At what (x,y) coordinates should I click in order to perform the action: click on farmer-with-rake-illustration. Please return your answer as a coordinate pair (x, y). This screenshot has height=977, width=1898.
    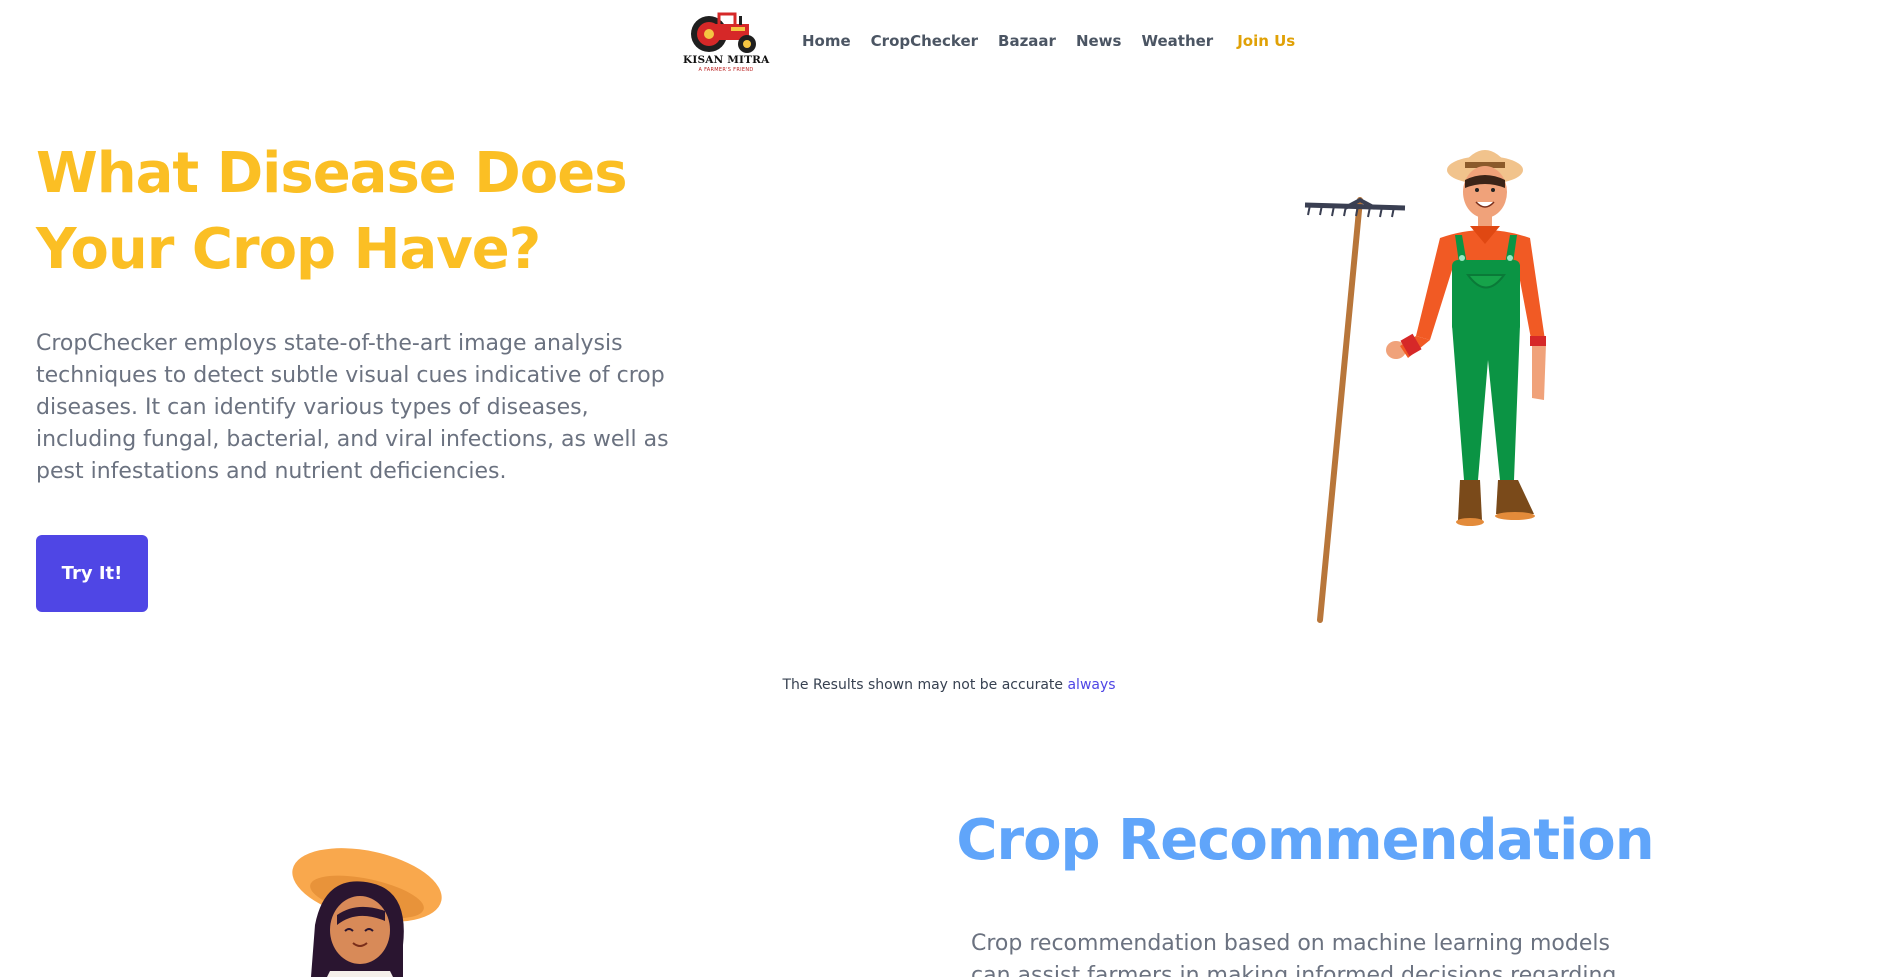
    Looking at the image, I should click on (1425, 386).